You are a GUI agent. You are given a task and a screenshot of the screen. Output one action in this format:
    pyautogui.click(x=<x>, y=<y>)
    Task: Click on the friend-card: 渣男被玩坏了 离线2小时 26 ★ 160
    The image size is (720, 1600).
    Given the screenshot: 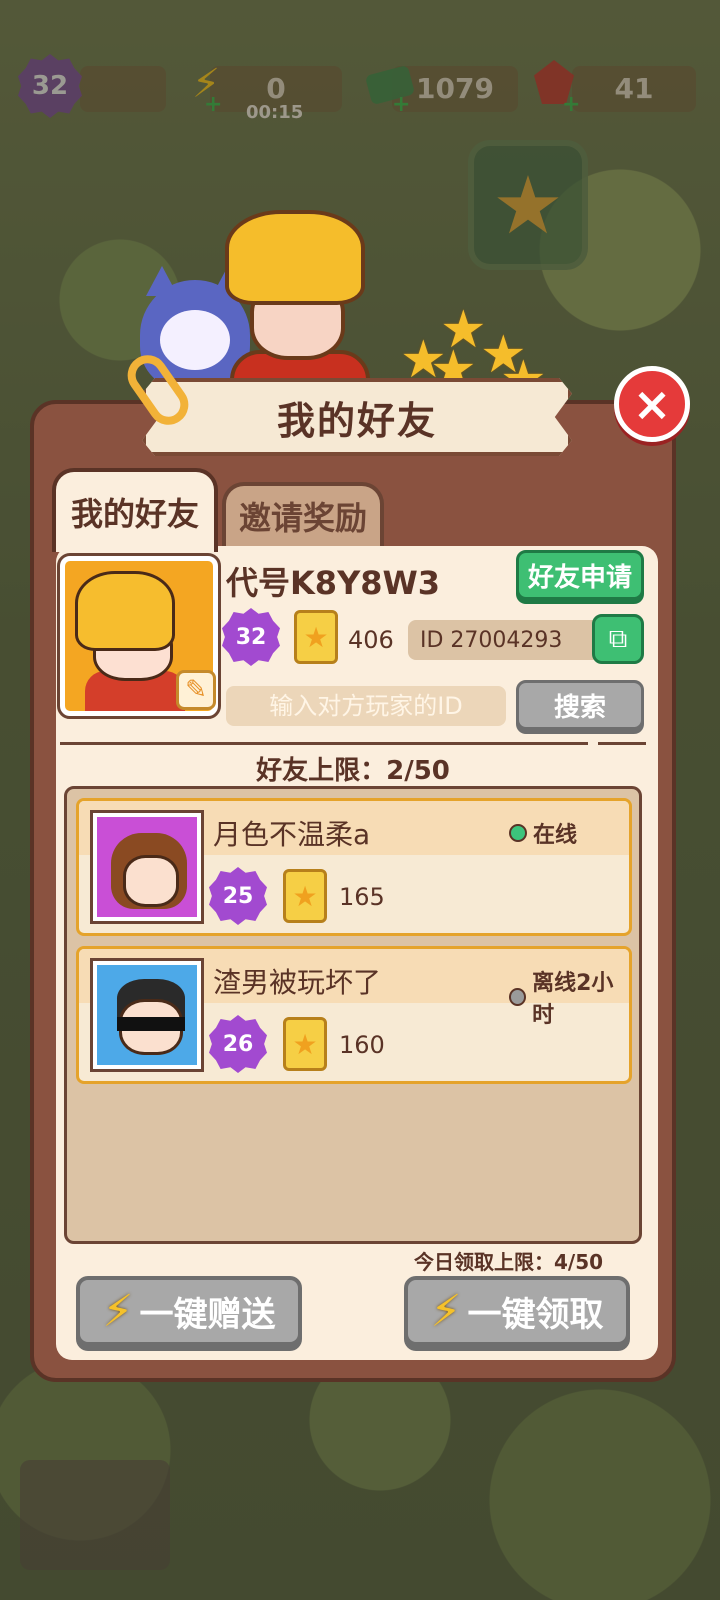 What is the action you would take?
    pyautogui.click(x=354, y=1015)
    